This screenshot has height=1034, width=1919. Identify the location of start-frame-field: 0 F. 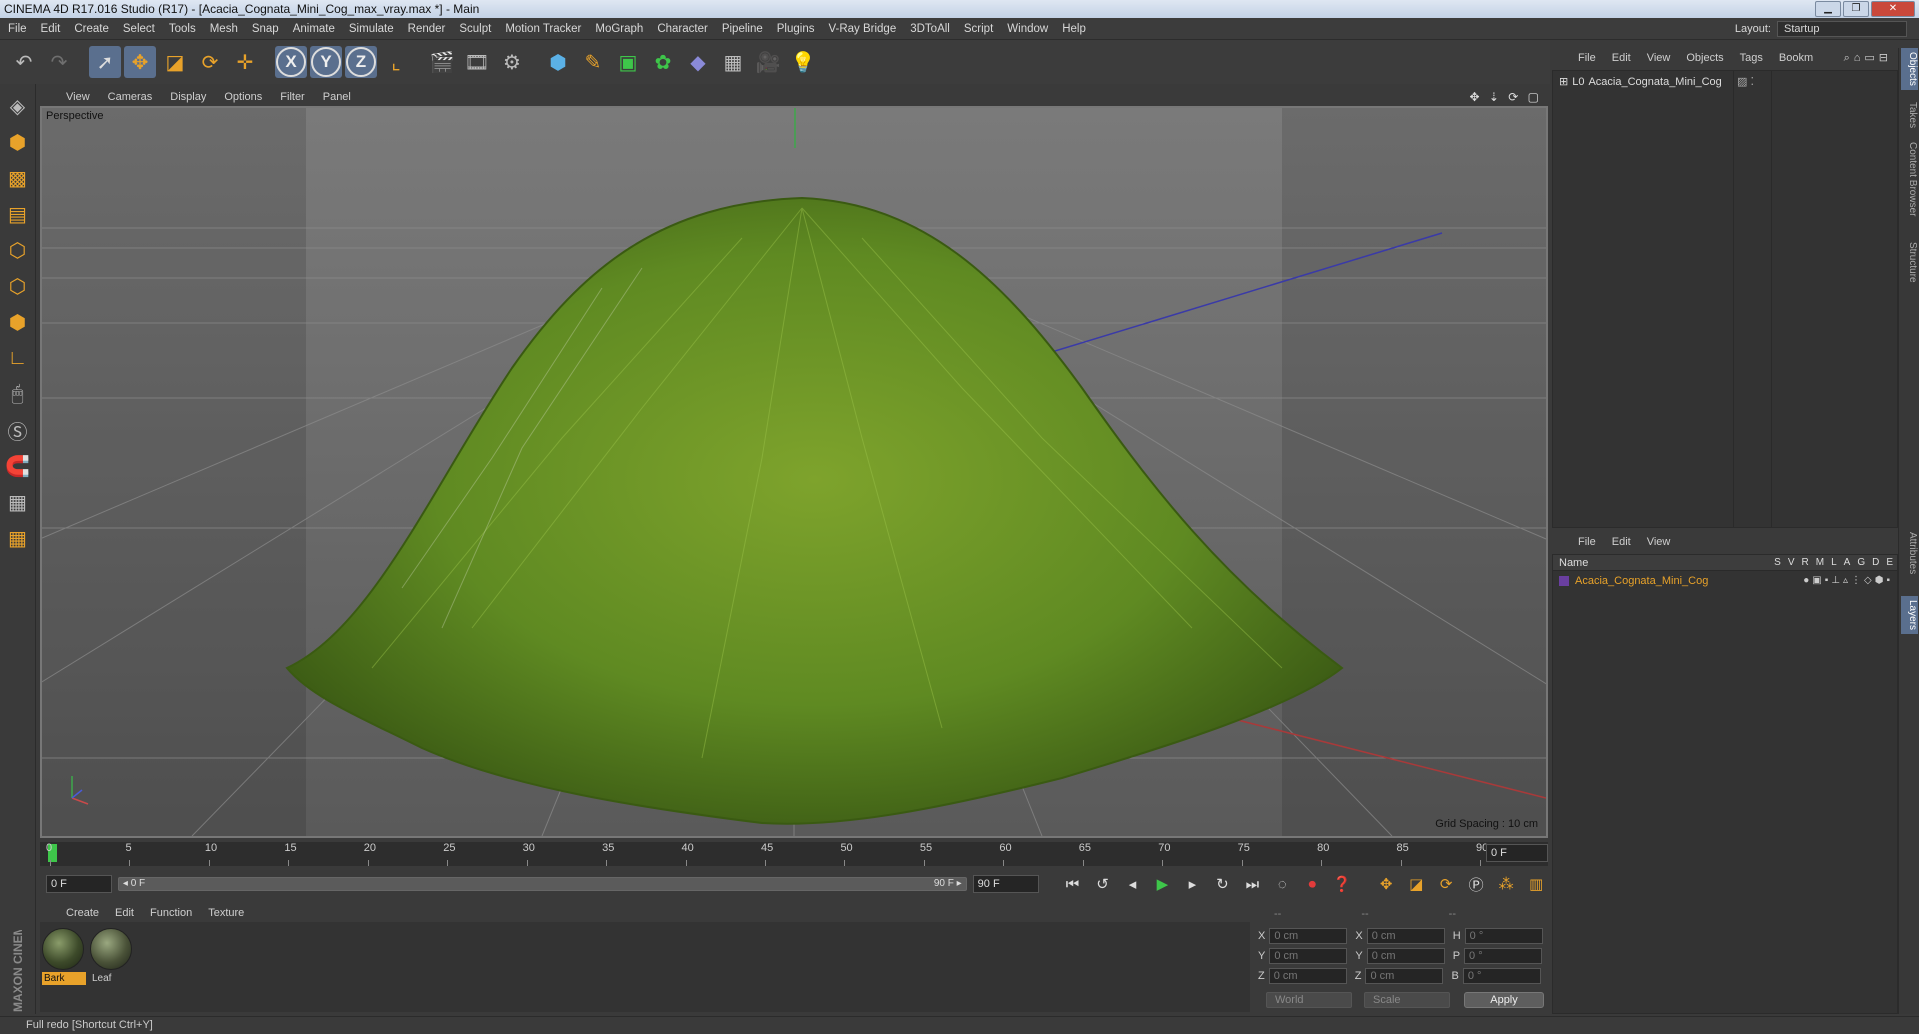
(79, 884).